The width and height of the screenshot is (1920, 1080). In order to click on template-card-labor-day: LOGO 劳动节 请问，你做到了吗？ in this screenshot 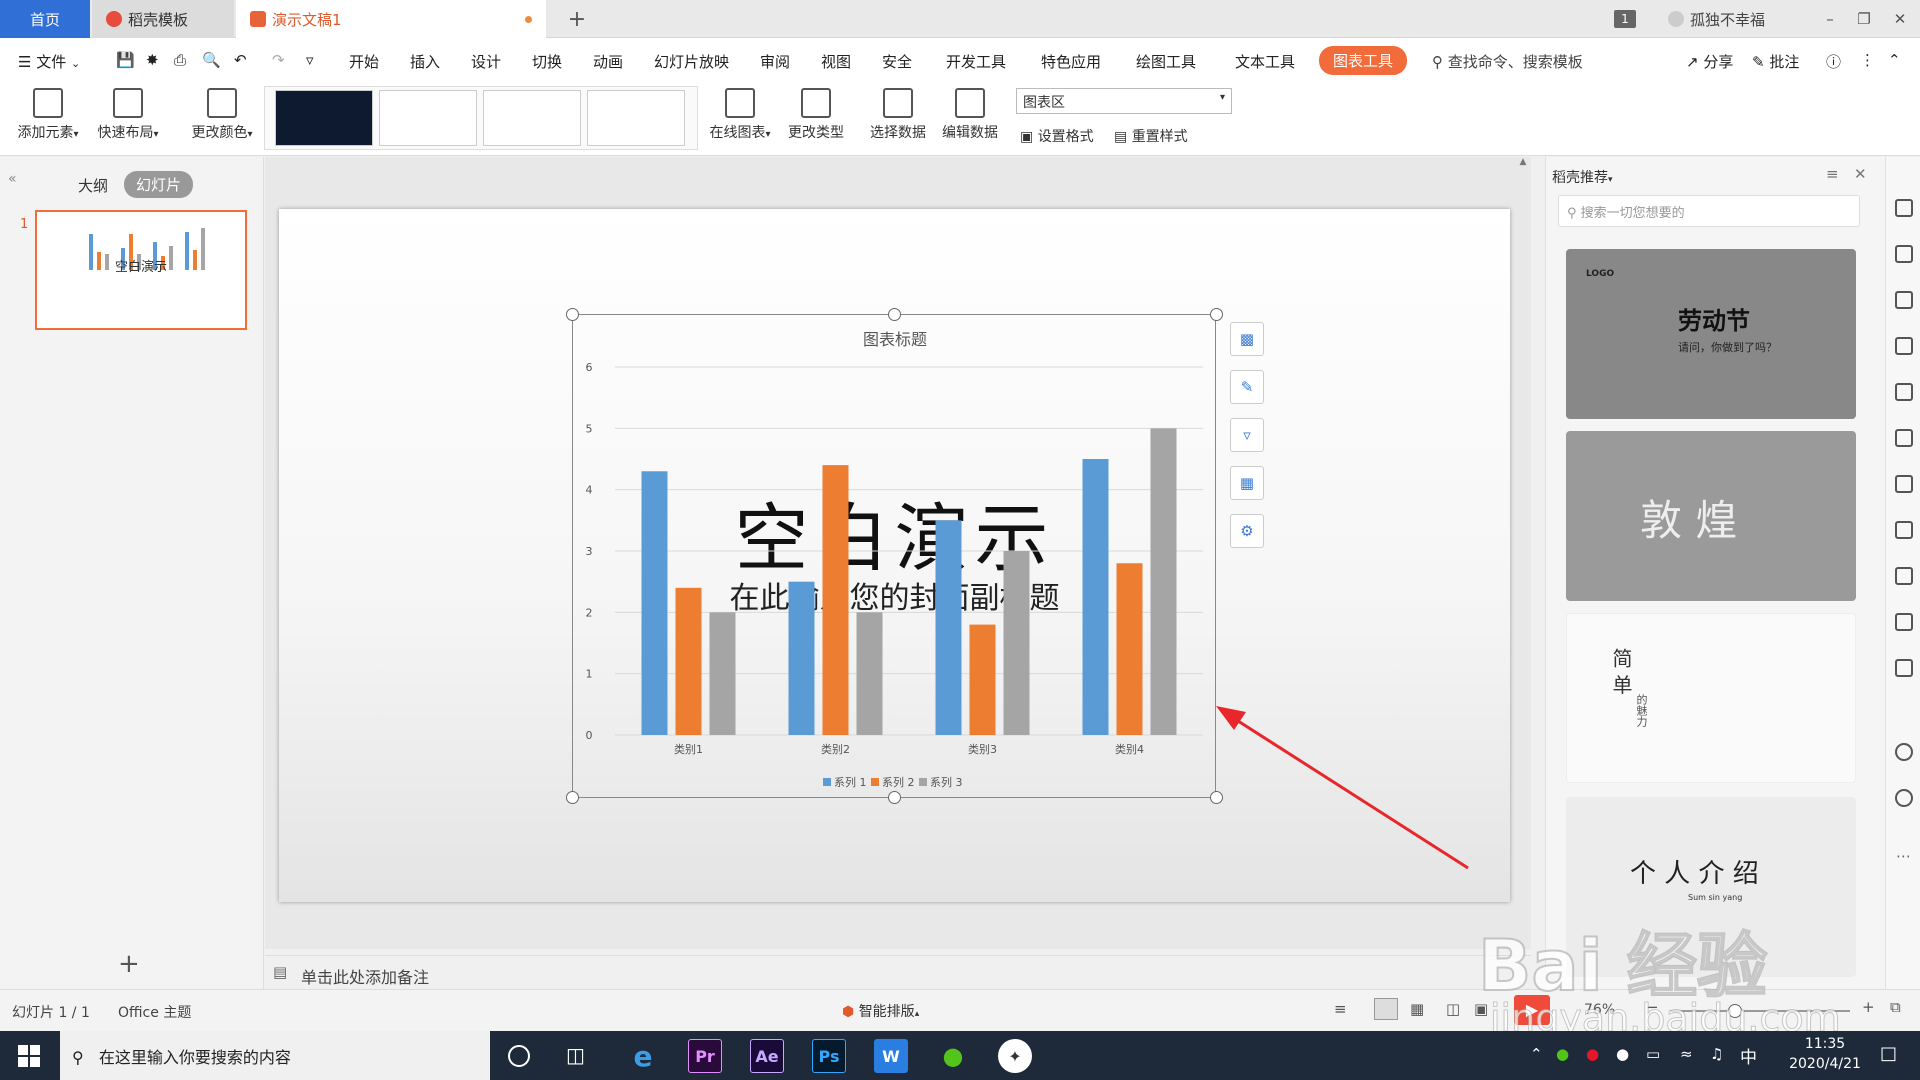, I will do `click(1711, 334)`.